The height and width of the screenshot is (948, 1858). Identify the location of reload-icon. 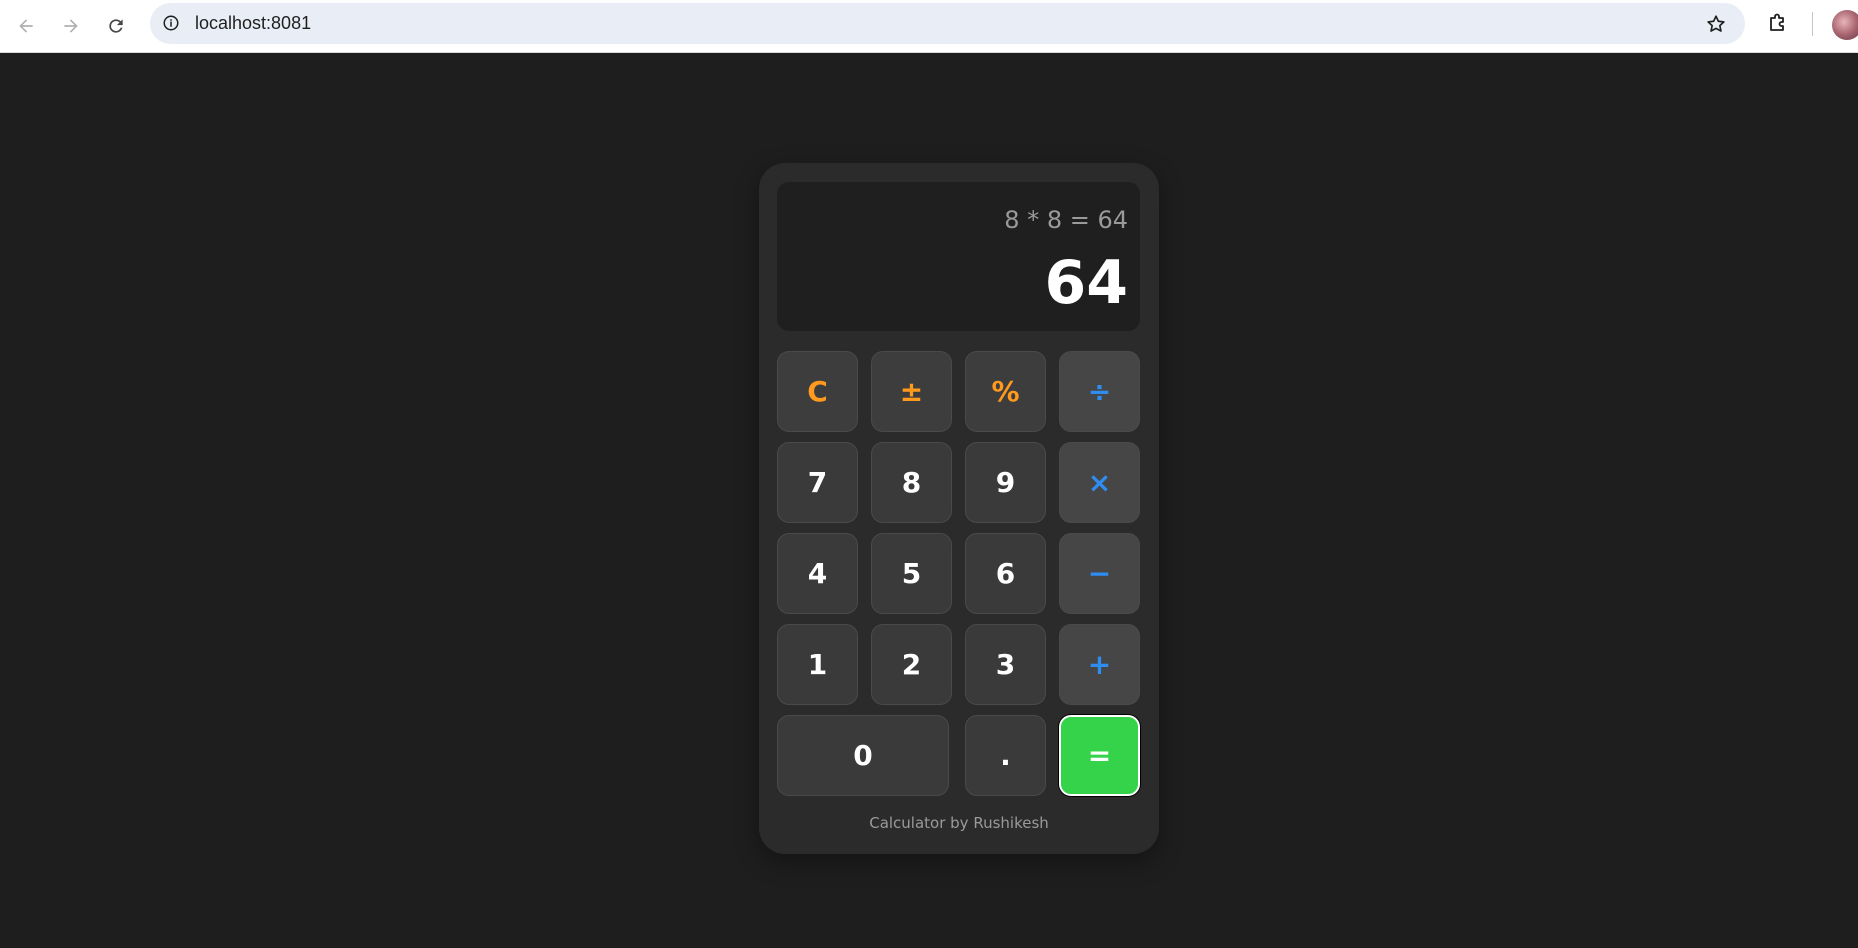
(116, 26).